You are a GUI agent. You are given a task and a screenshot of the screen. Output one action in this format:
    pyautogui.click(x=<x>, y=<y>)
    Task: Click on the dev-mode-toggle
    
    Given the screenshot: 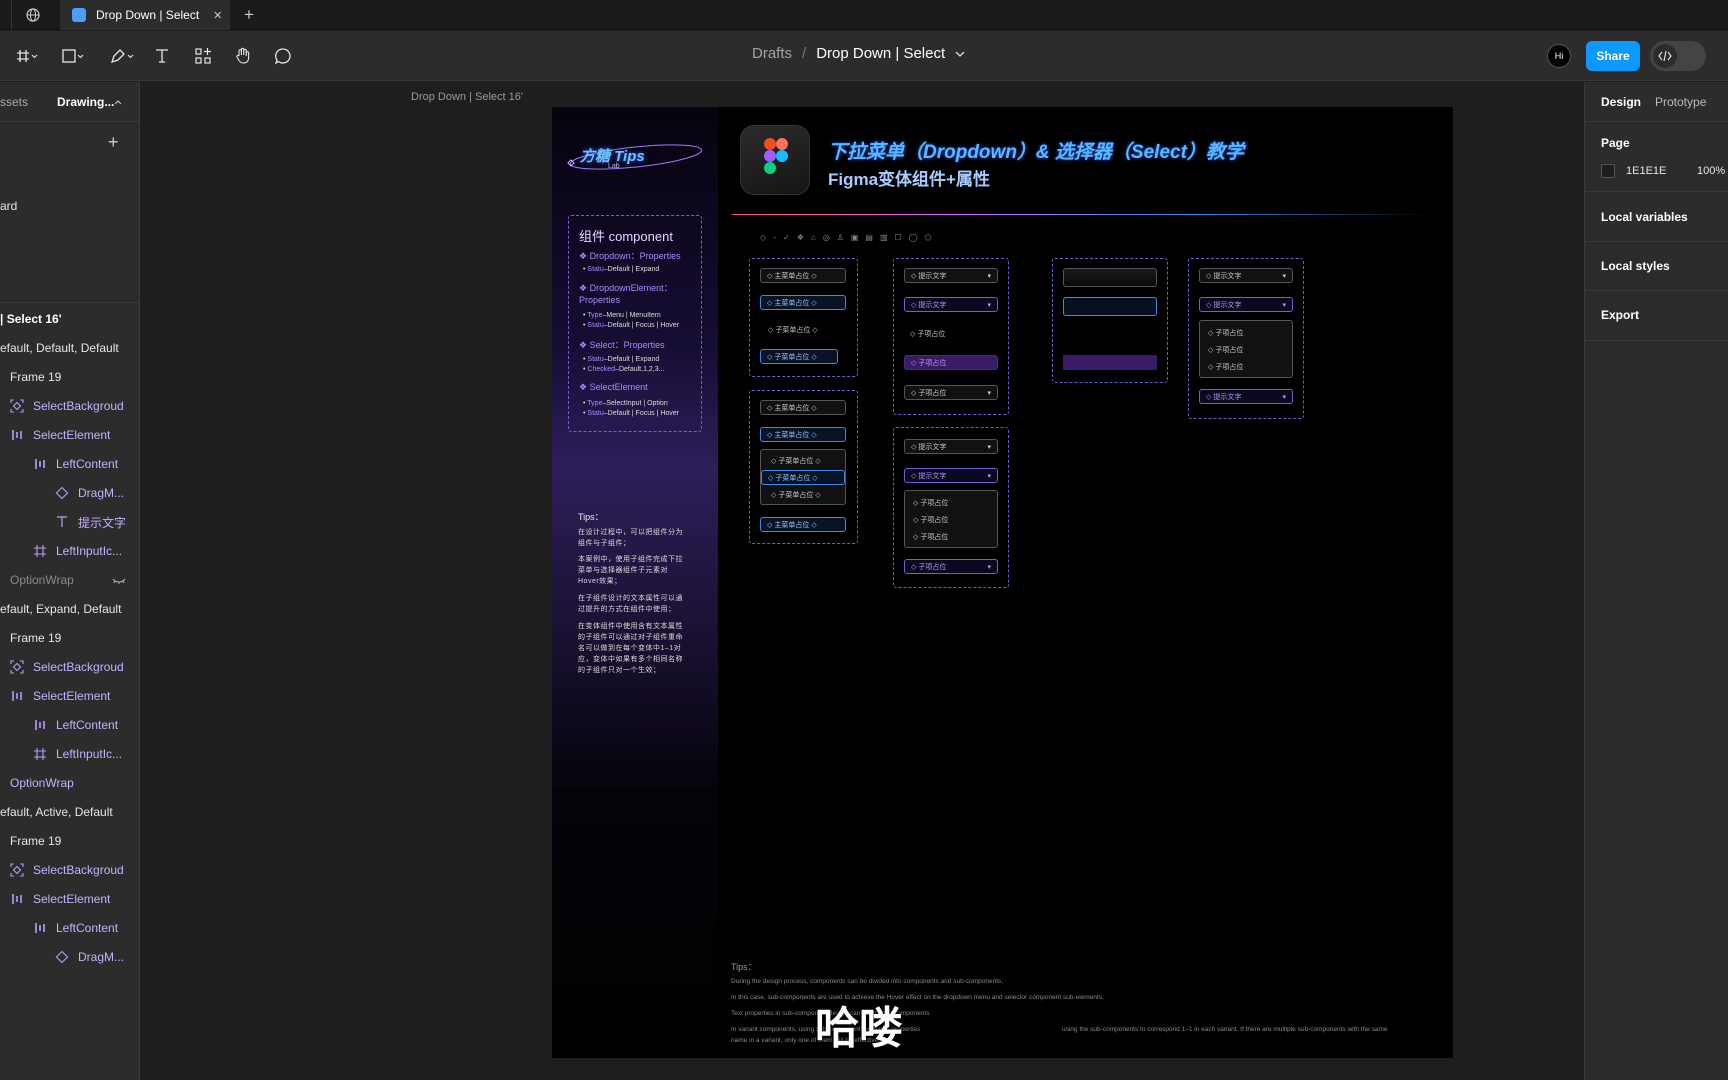 What is the action you would take?
    pyautogui.click(x=1678, y=56)
    